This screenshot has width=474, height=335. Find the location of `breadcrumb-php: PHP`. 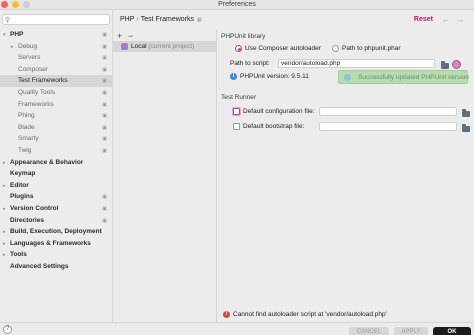

breadcrumb-php: PHP is located at coordinates (127, 19).